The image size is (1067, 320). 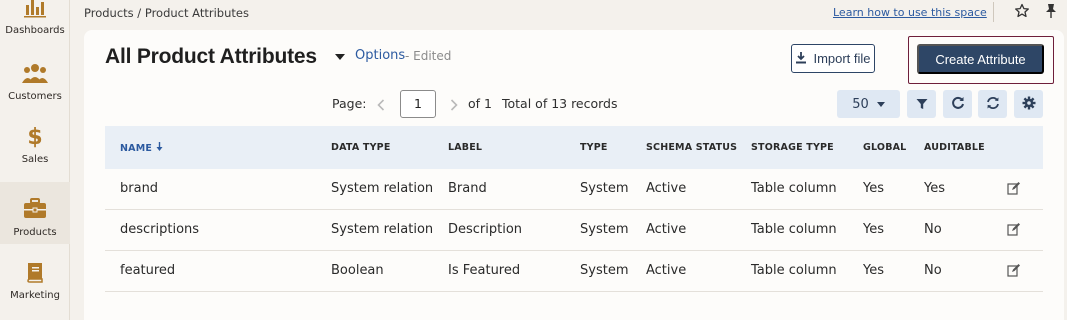 I want to click on sidebar-item-label: Sales, so click(x=35, y=159).